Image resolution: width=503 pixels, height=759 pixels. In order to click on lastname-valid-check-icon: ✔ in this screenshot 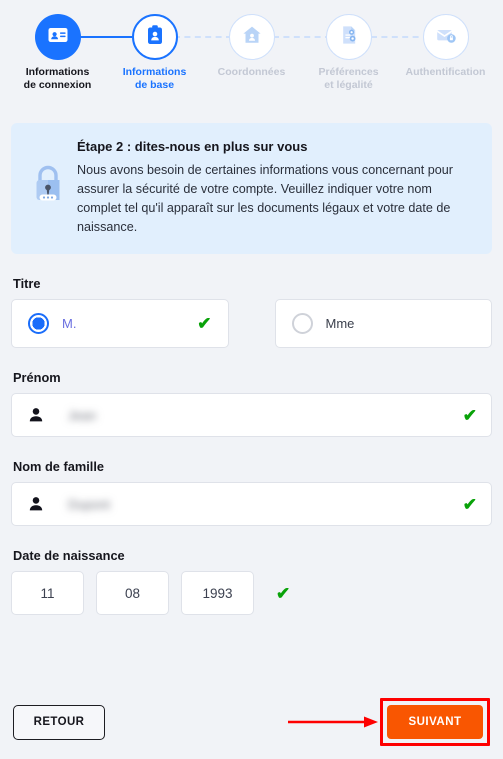, I will do `click(469, 504)`.